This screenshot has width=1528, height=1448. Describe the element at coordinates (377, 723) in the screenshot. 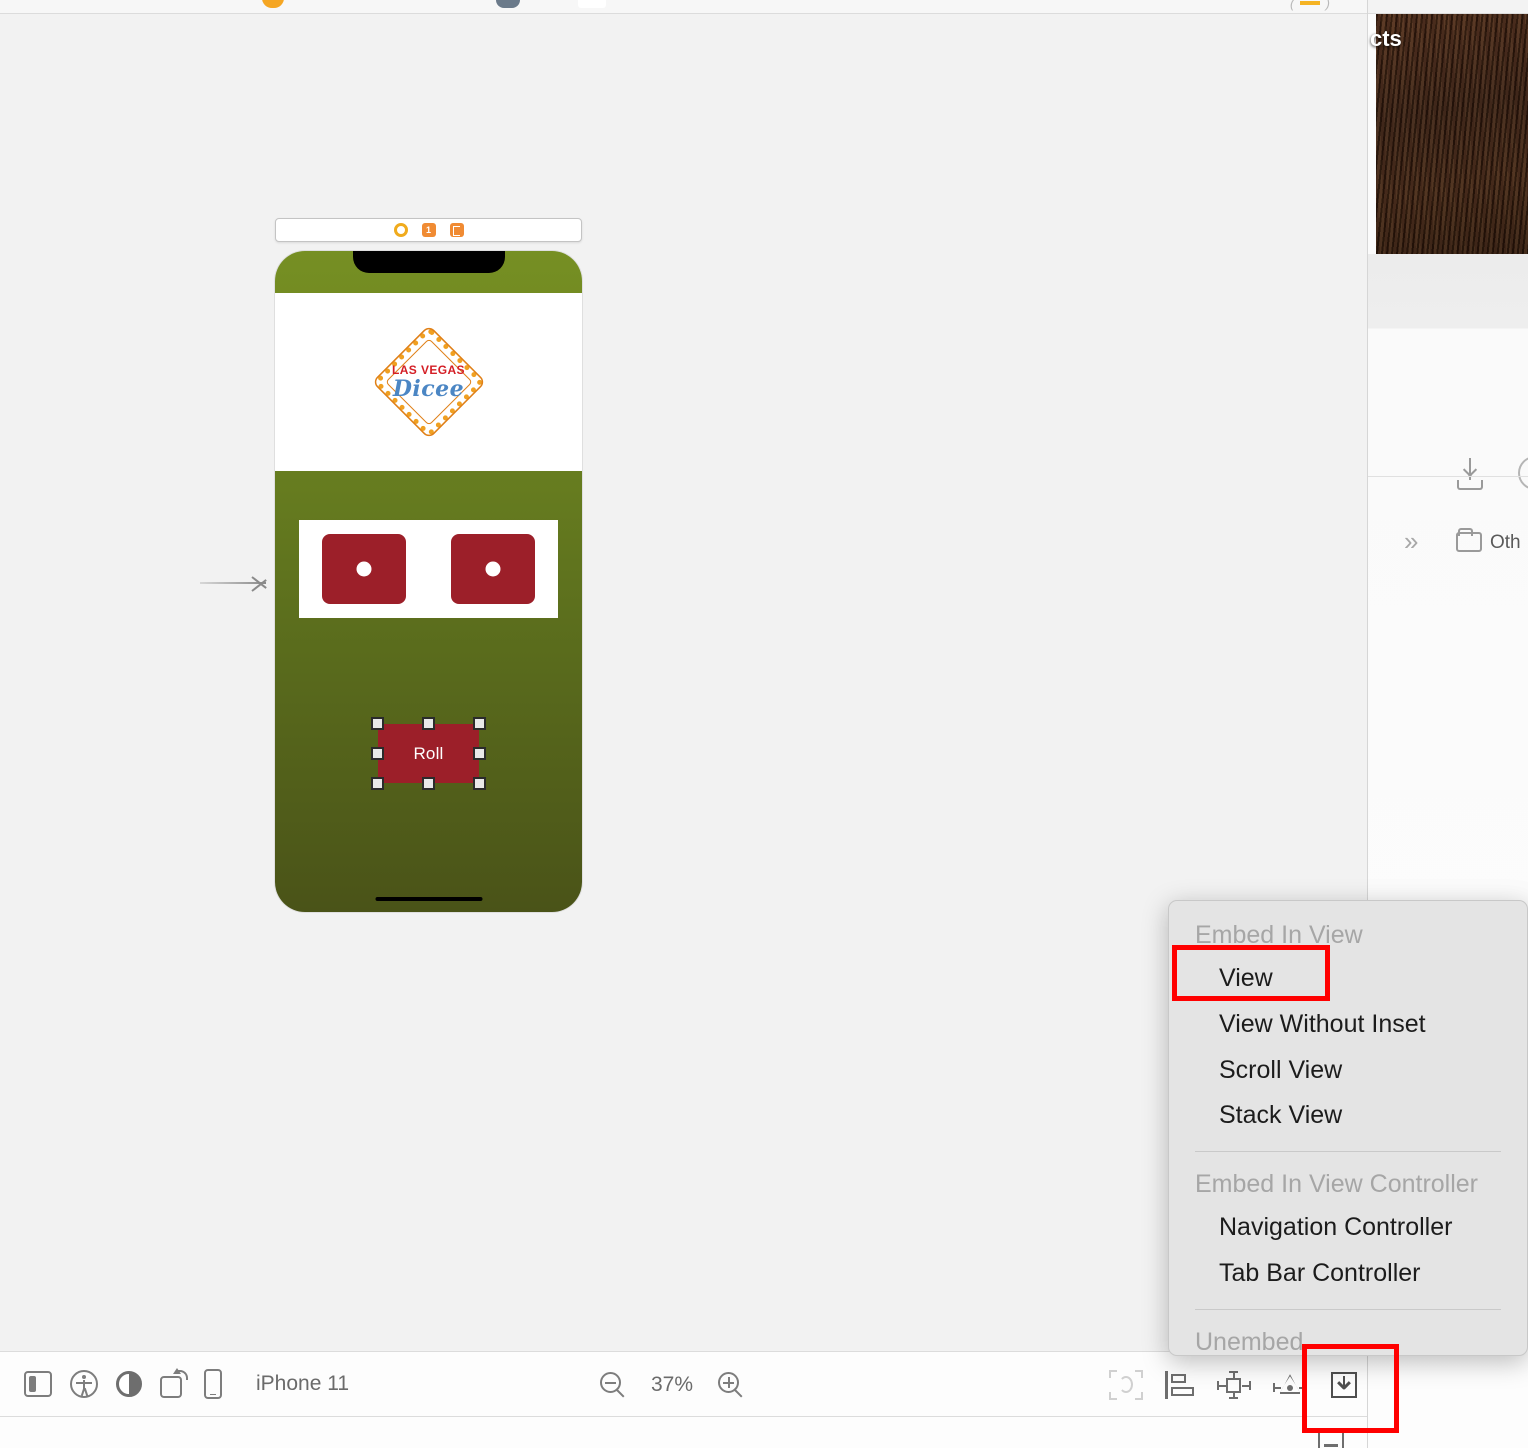

I see `resize-handle-top-left` at that location.